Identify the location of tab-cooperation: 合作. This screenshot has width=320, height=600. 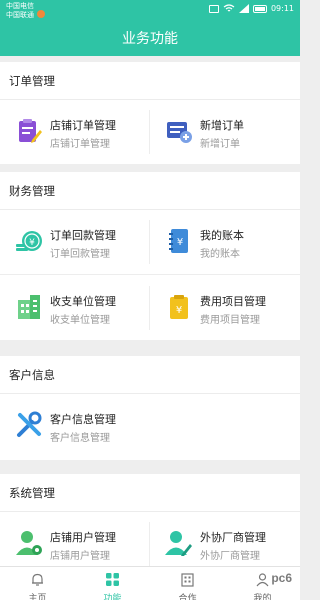
(187, 583).